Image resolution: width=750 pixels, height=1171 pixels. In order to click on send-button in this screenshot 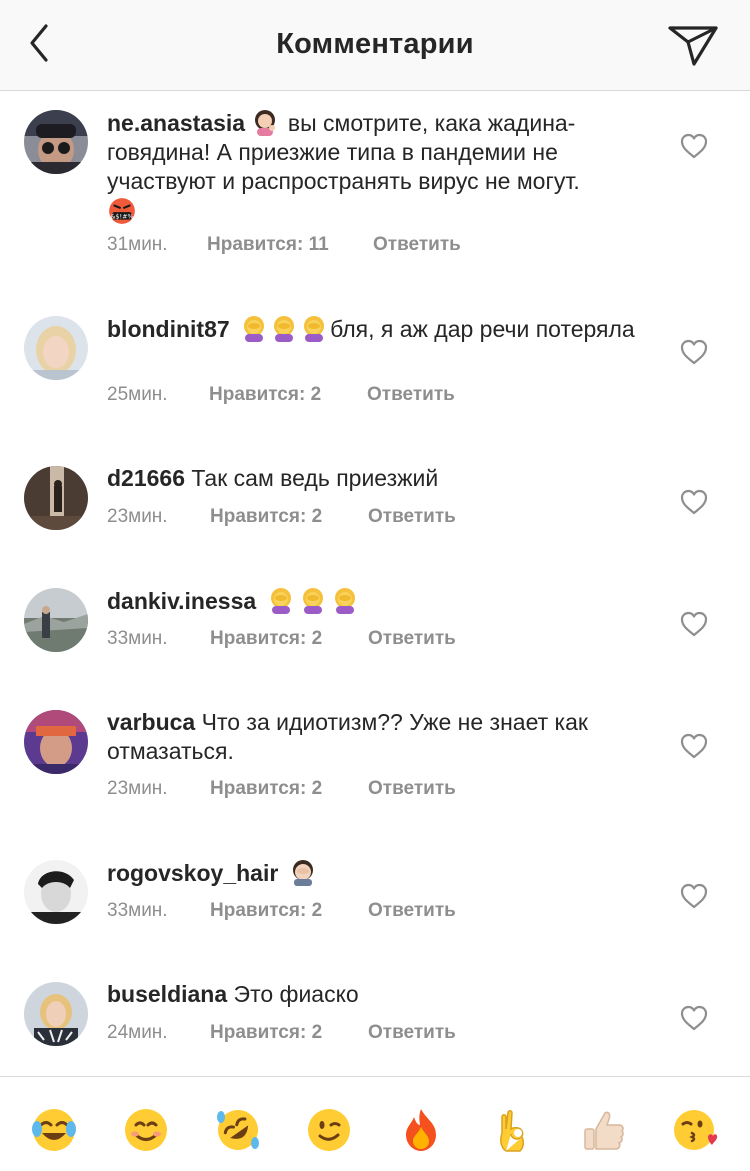, I will do `click(693, 45)`.